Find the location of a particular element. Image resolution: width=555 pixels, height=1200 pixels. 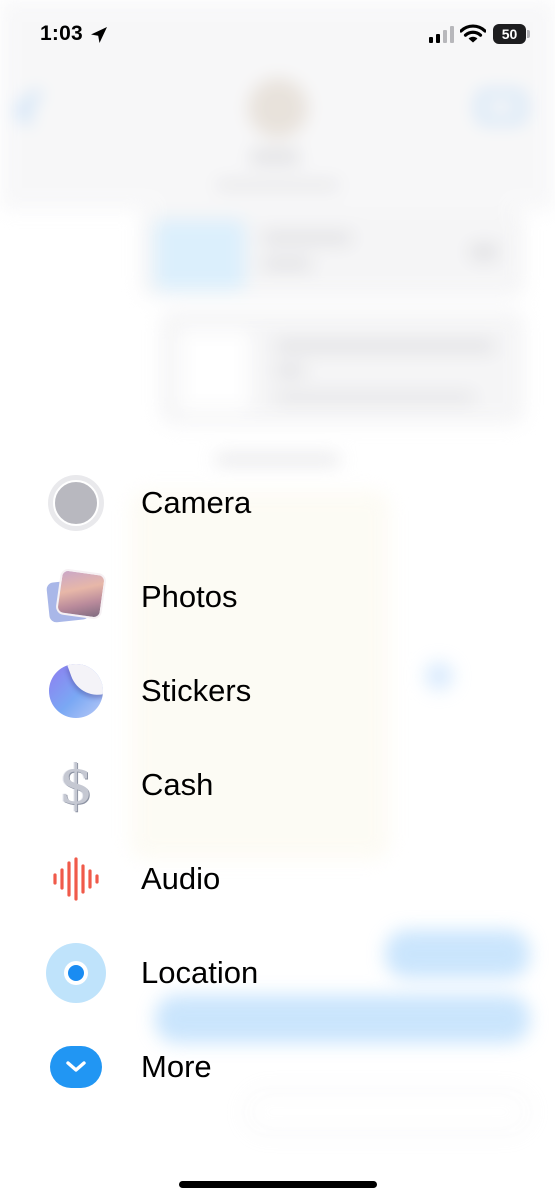

menu-item-label: Audio is located at coordinates (181, 878).